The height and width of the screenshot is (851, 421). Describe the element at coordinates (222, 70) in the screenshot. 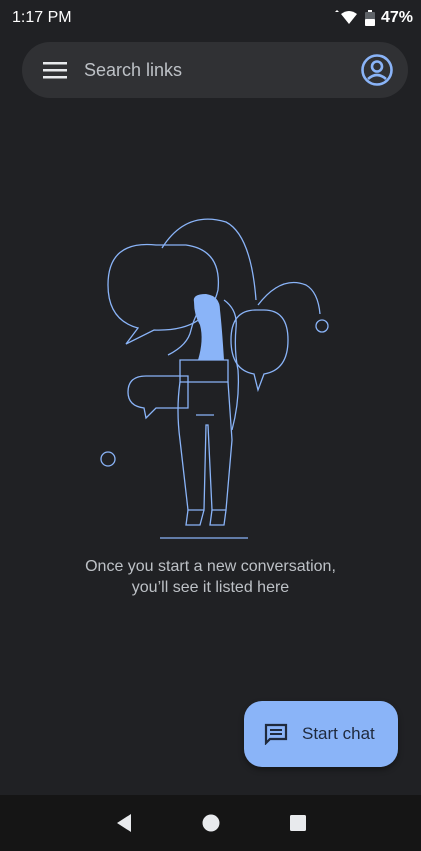

I see `search-input: Search links` at that location.